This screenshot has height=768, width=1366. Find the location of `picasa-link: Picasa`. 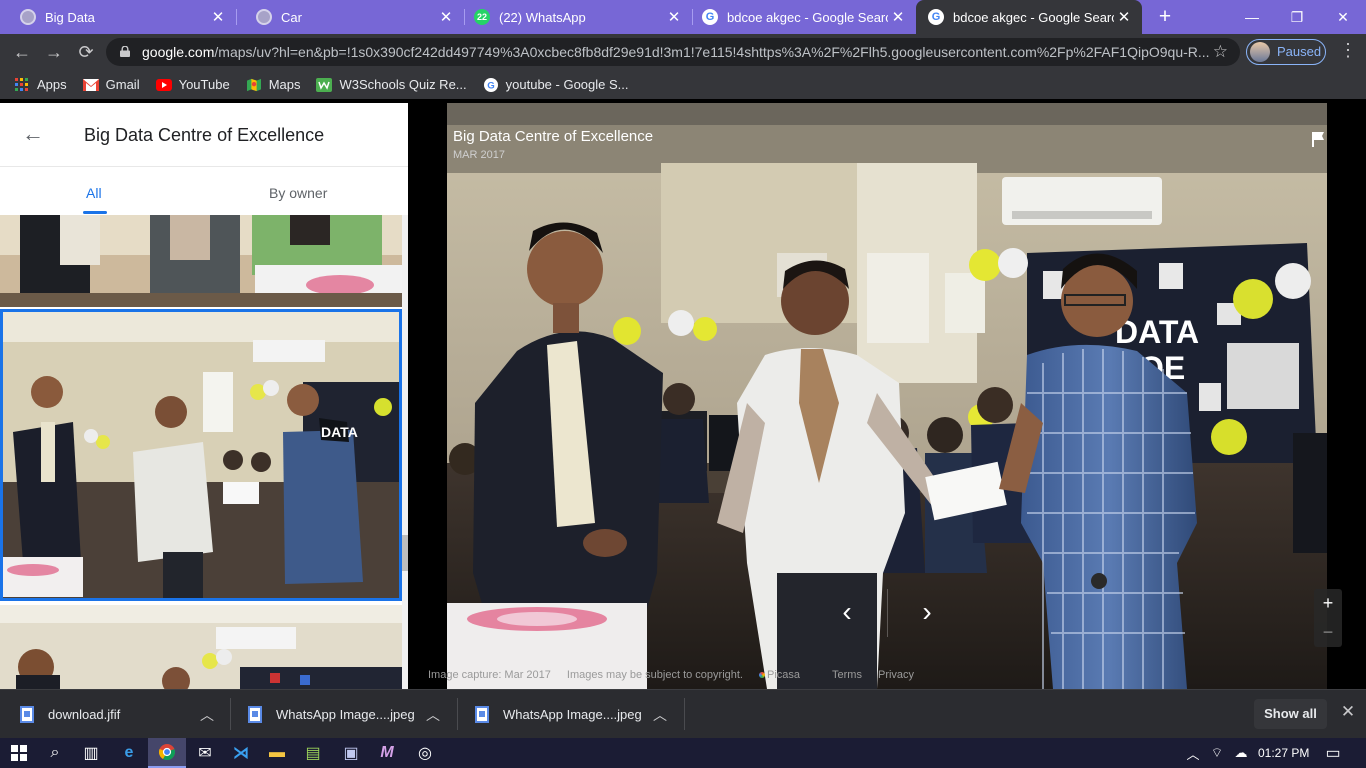

picasa-link: Picasa is located at coordinates (787, 675).